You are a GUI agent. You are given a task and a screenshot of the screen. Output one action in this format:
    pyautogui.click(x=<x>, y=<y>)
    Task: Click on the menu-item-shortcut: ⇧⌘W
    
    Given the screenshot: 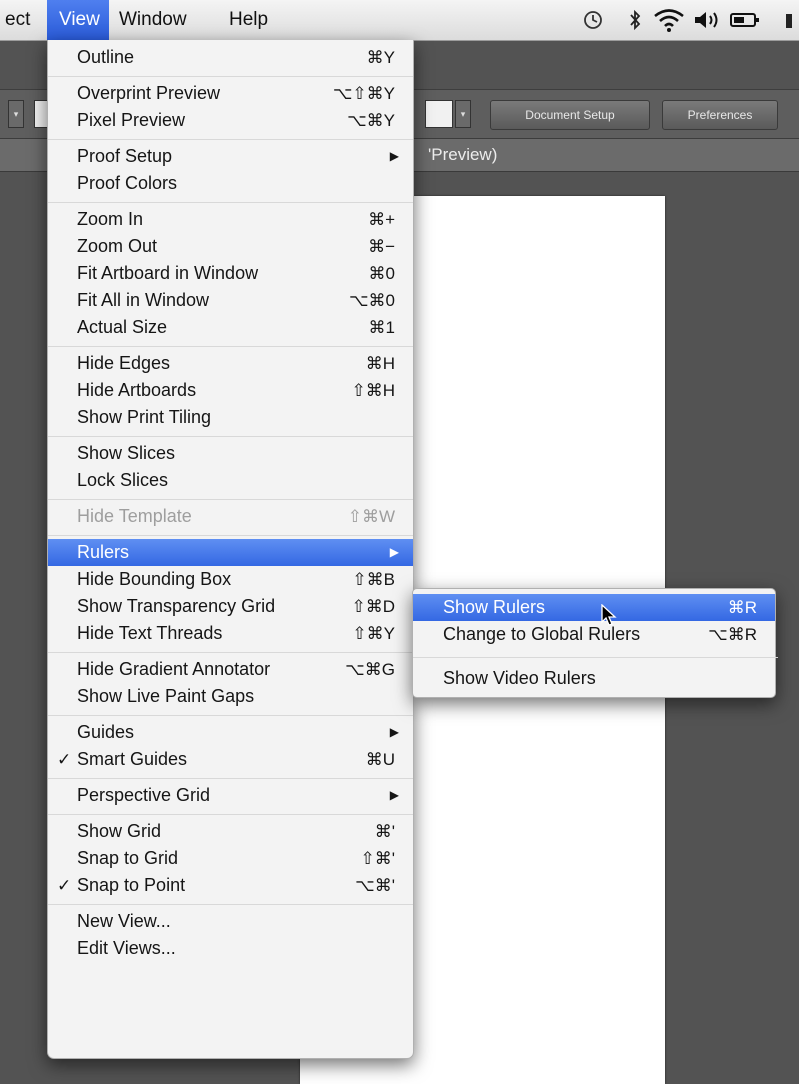 What is the action you would take?
    pyautogui.click(x=371, y=516)
    